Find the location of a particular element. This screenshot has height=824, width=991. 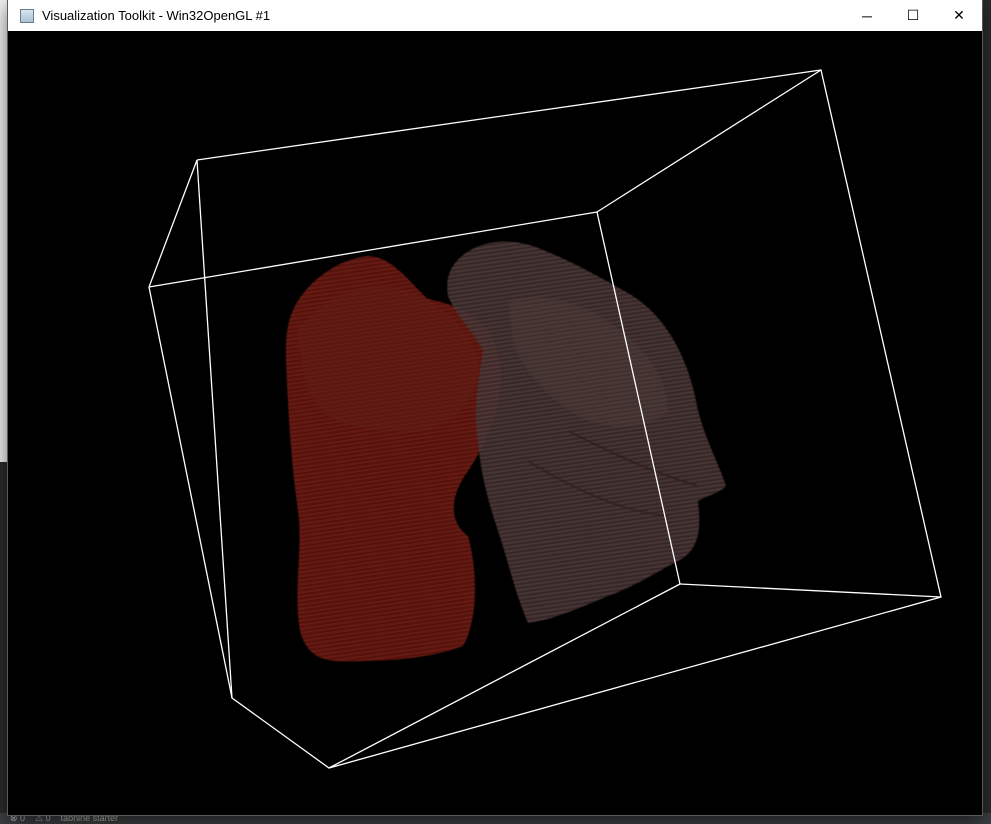

maximize-icon: ☐ is located at coordinates (913, 15).